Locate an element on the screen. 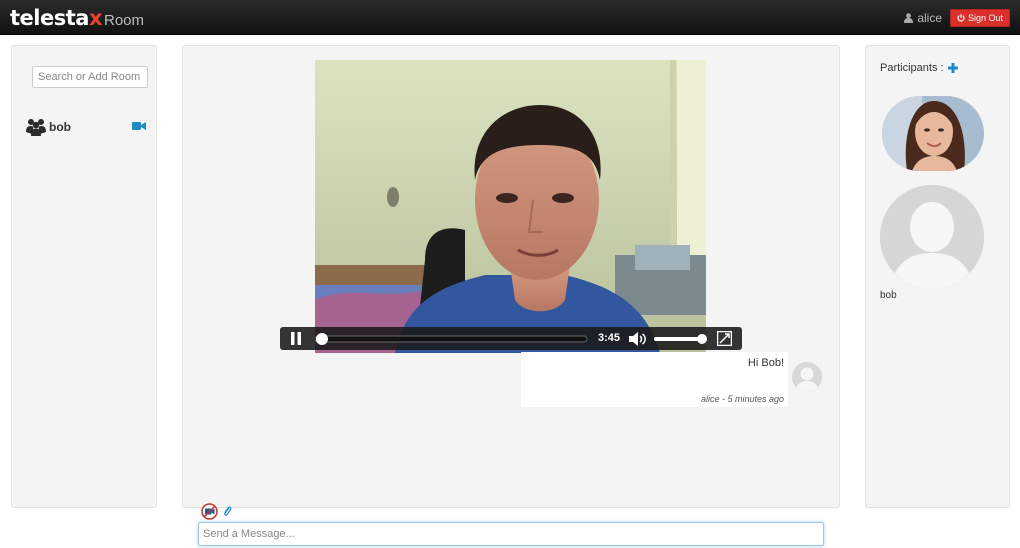  pause-icon is located at coordinates (296, 338).